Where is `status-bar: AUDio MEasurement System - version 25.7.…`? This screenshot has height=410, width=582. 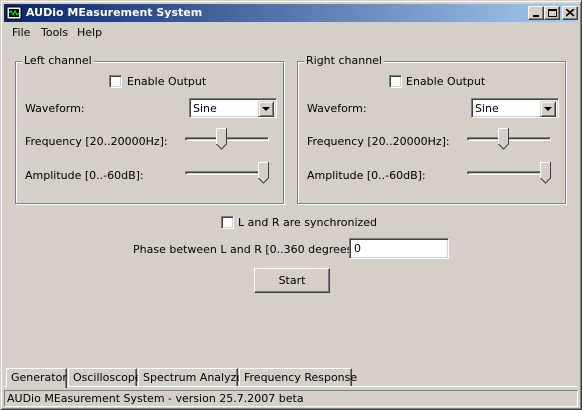 status-bar: AUDio MEasurement System - version 25.7.… is located at coordinates (291, 398).